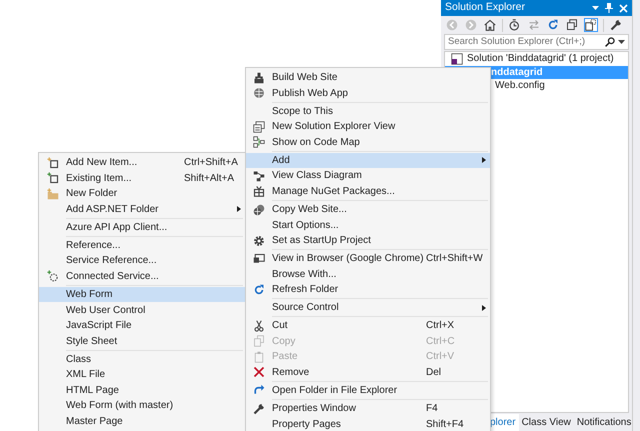 This screenshot has height=431, width=640. I want to click on pin-icon, so click(609, 8).